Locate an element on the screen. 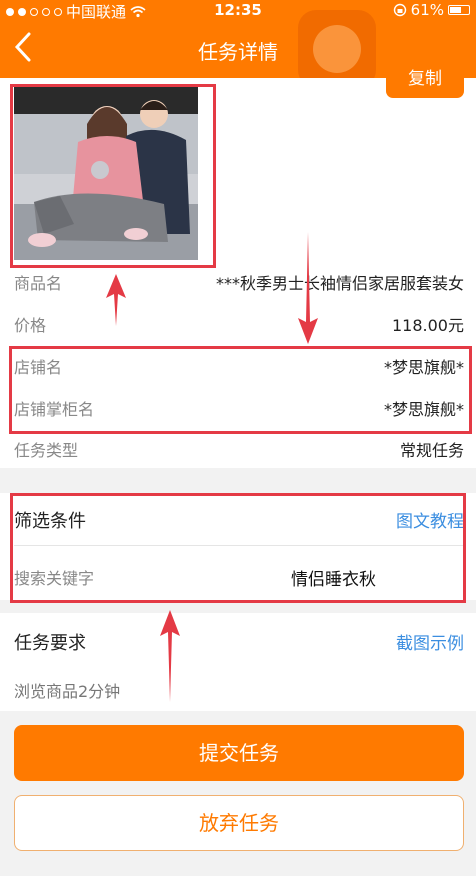 The width and height of the screenshot is (476, 876). info-row: 价格 118.00元 is located at coordinates (239, 322).